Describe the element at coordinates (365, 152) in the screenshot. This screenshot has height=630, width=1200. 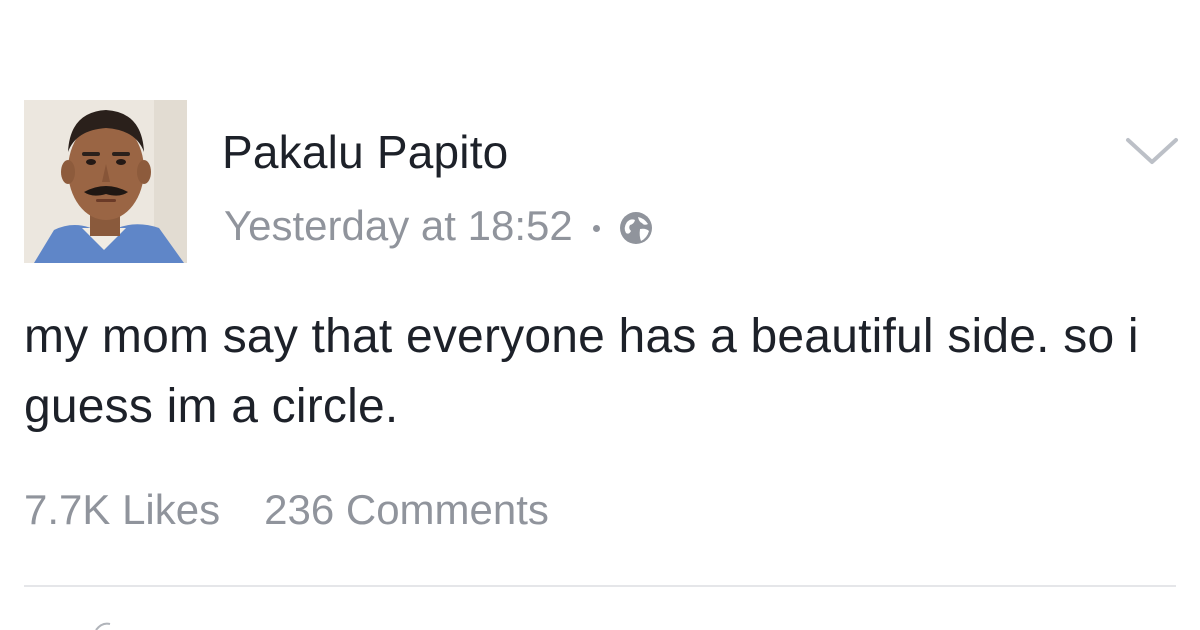
I see `author-name: Pakalu Papito` at that location.